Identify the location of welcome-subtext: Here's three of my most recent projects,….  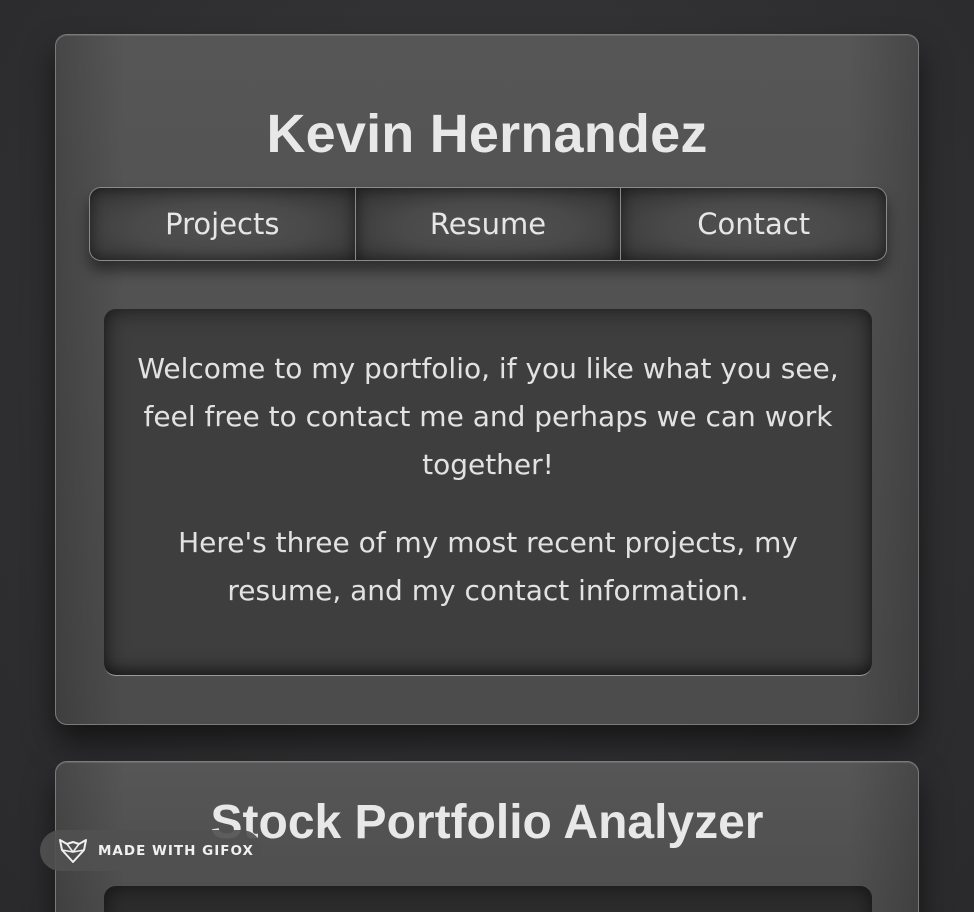
(488, 566).